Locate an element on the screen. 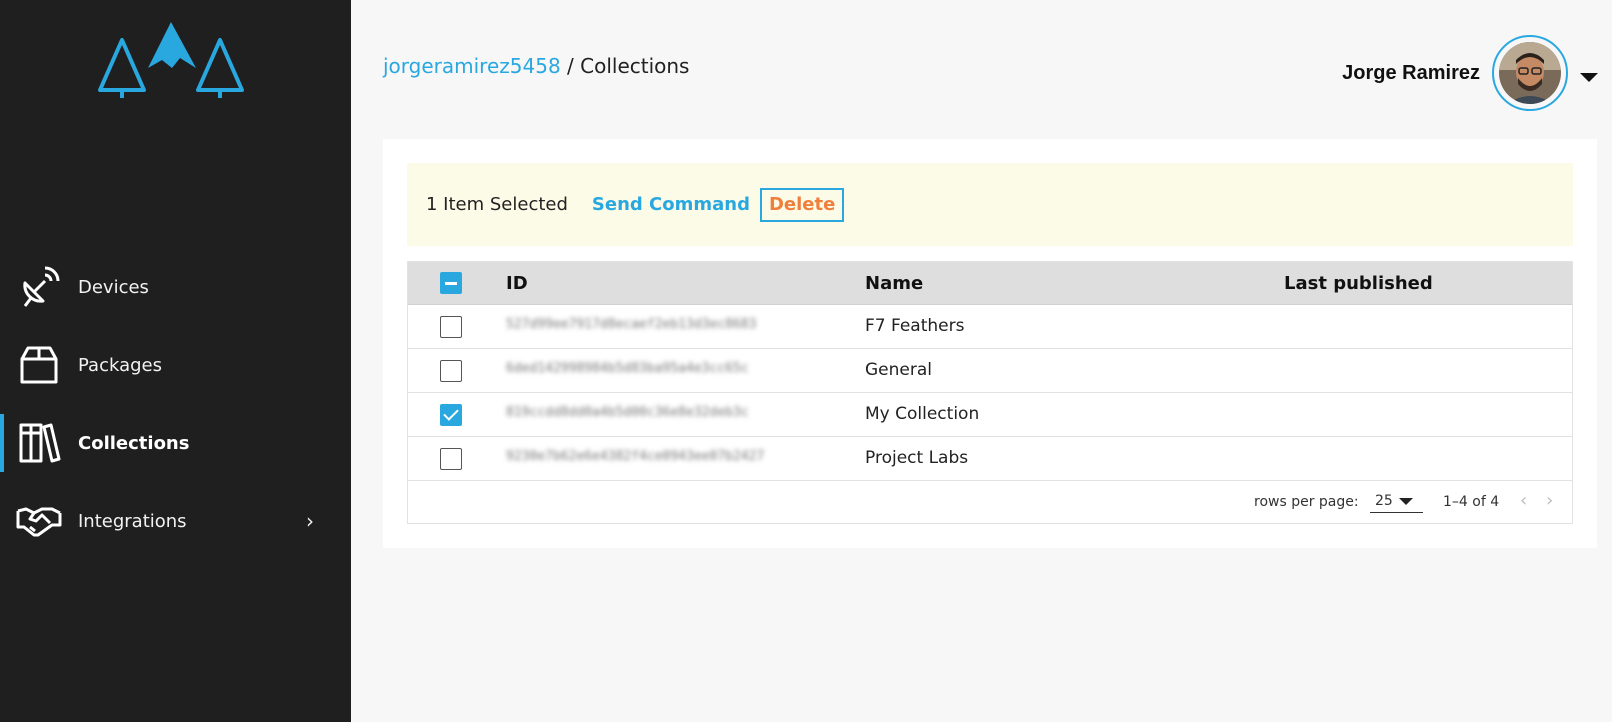 This screenshot has width=1612, height=722. selected-count: 1 Item Selected is located at coordinates (497, 204).